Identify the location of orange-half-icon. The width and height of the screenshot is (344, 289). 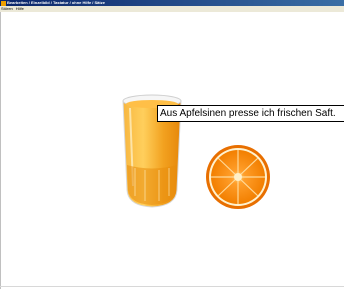
(238, 177).